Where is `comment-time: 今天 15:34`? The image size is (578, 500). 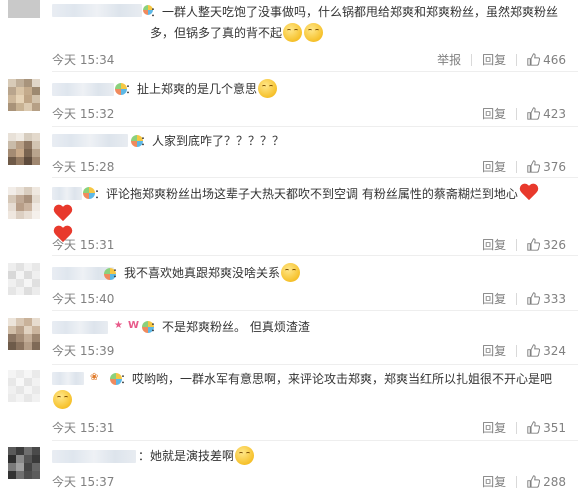
comment-time: 今天 15:34 is located at coordinates (83, 60).